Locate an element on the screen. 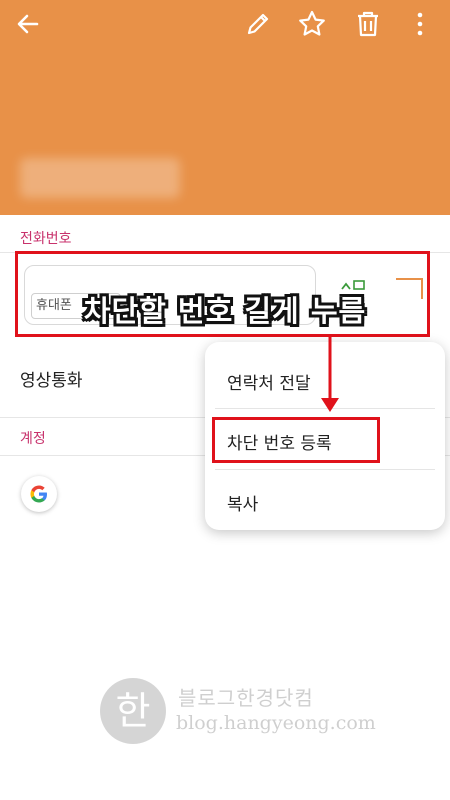 The width and height of the screenshot is (450, 800). menu-item-copy: 복사 is located at coordinates (242, 502).